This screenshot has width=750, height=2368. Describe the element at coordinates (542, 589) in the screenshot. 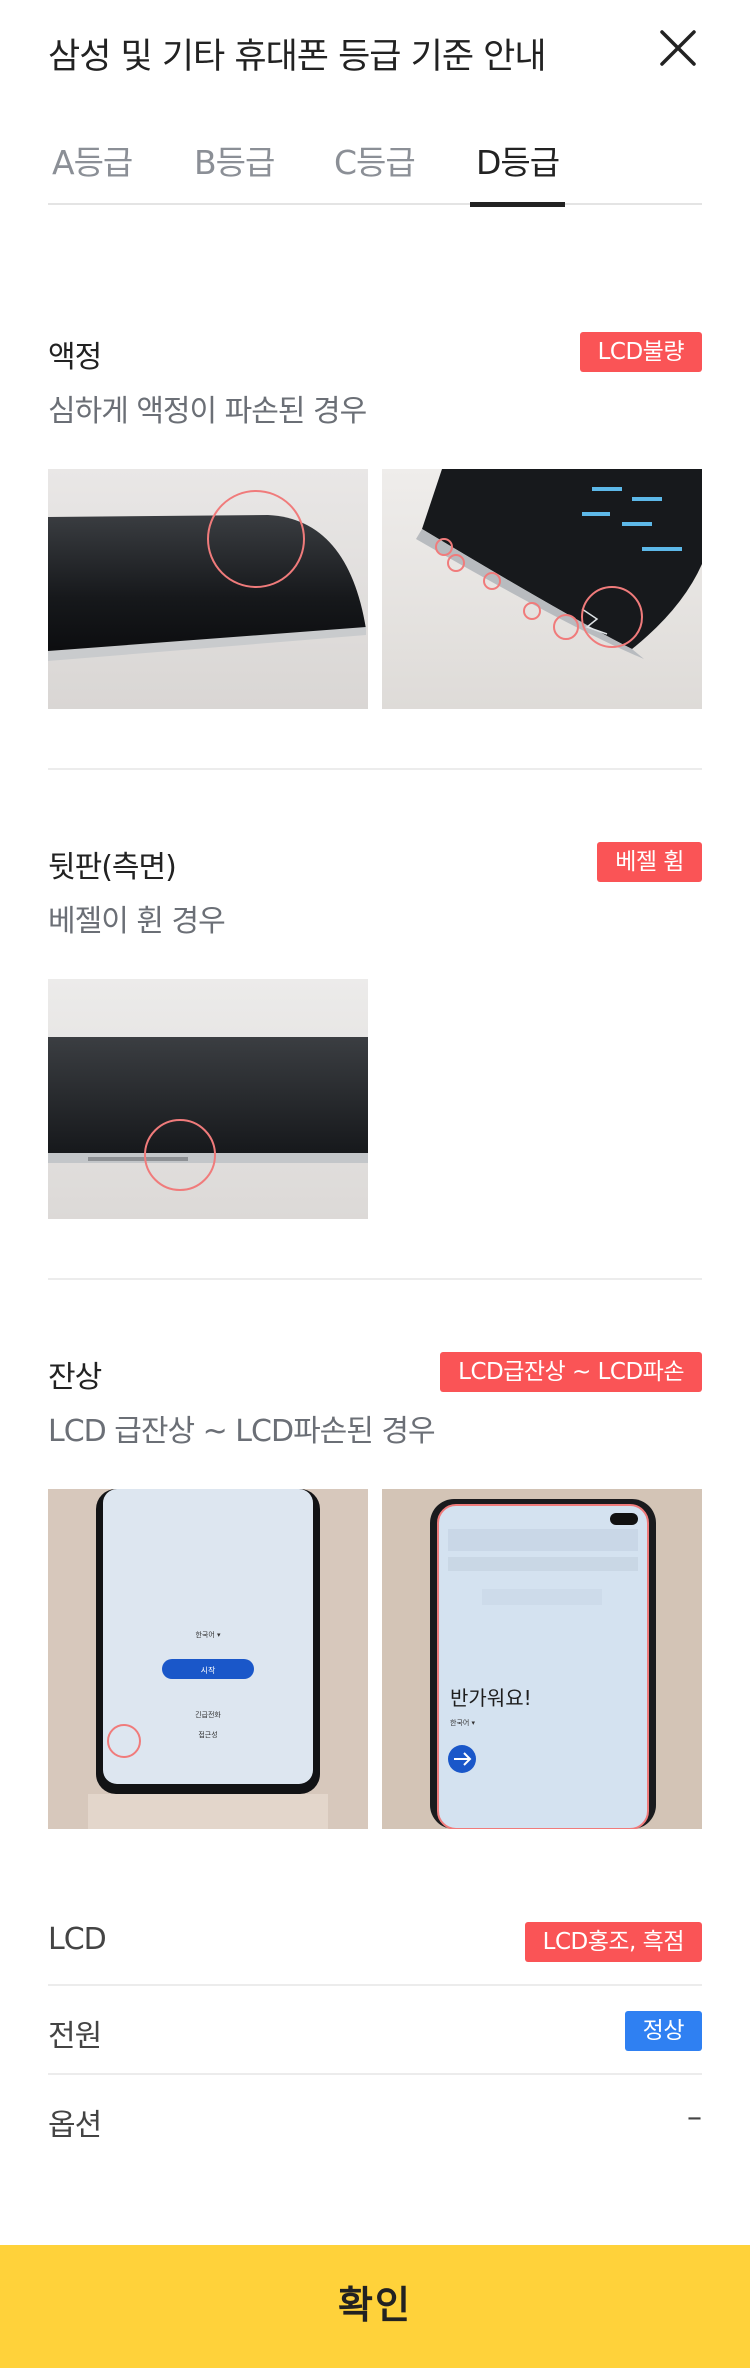

I see `phone-cracked-screen-photo` at that location.